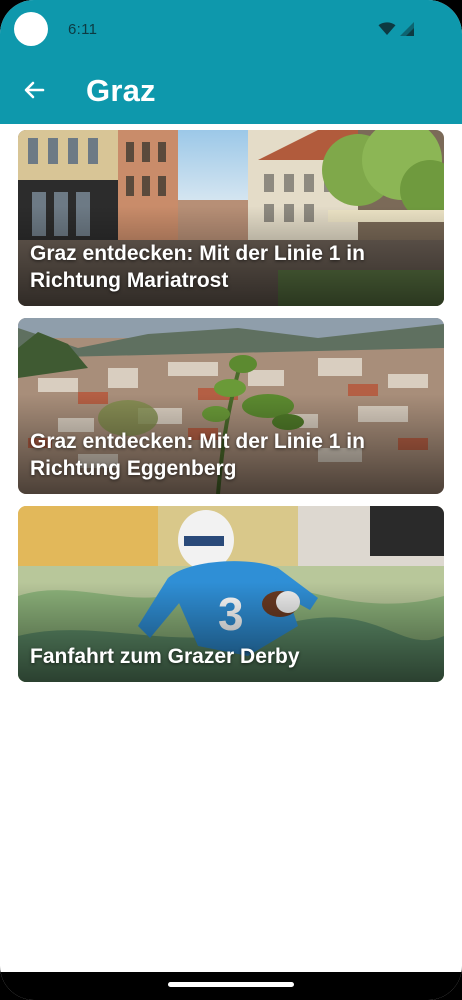 The image size is (462, 1000). What do you see at coordinates (165, 656) in the screenshot?
I see `card-title: Fanfahrt zum Grazer Derby` at bounding box center [165, 656].